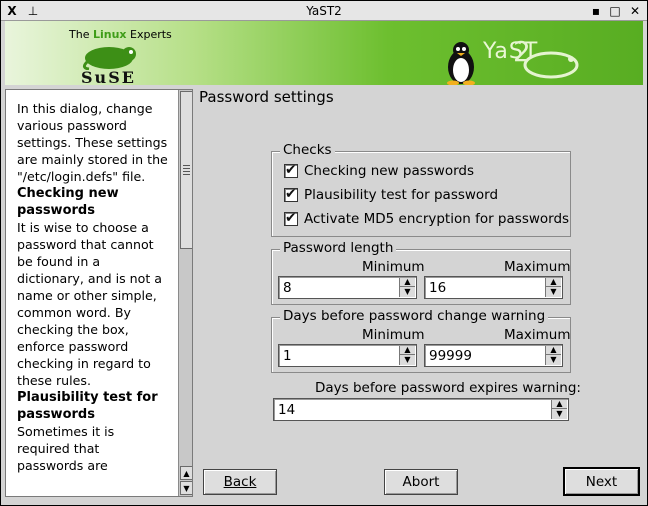 This screenshot has height=506, width=648. I want to click on abort-button: Abort, so click(421, 482).